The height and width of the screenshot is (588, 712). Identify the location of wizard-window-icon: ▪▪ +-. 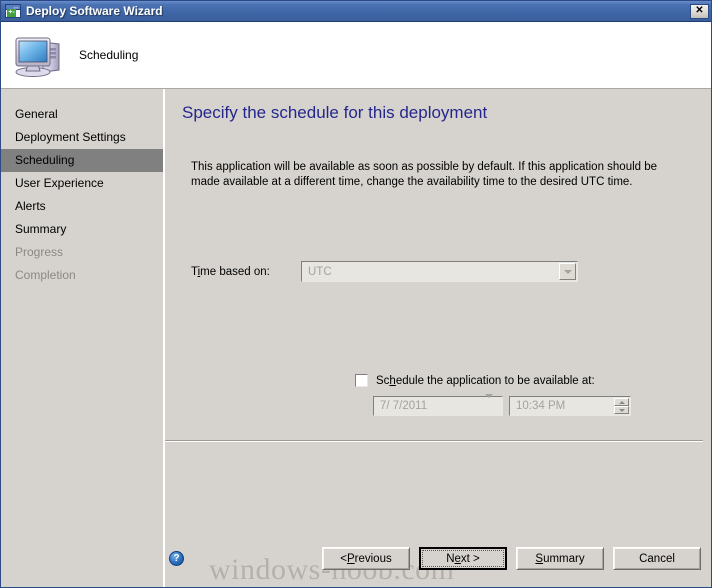
(13, 11).